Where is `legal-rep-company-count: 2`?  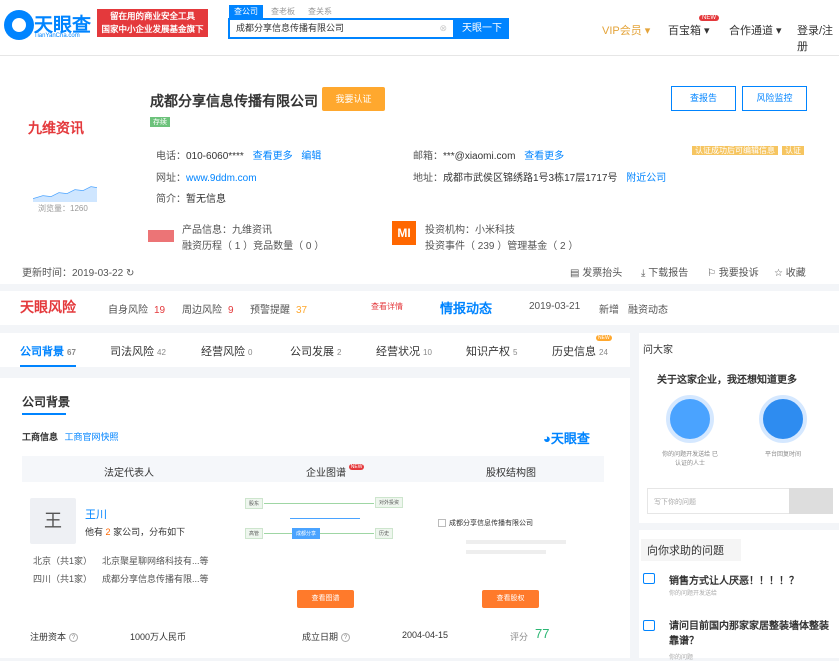
legal-rep-company-count: 2 is located at coordinates (108, 532).